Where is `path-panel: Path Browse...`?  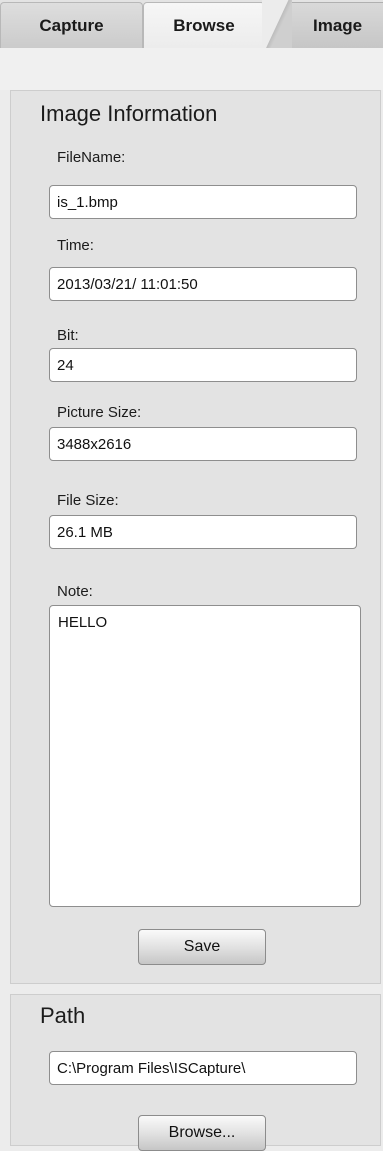 path-panel: Path Browse... is located at coordinates (195, 1072).